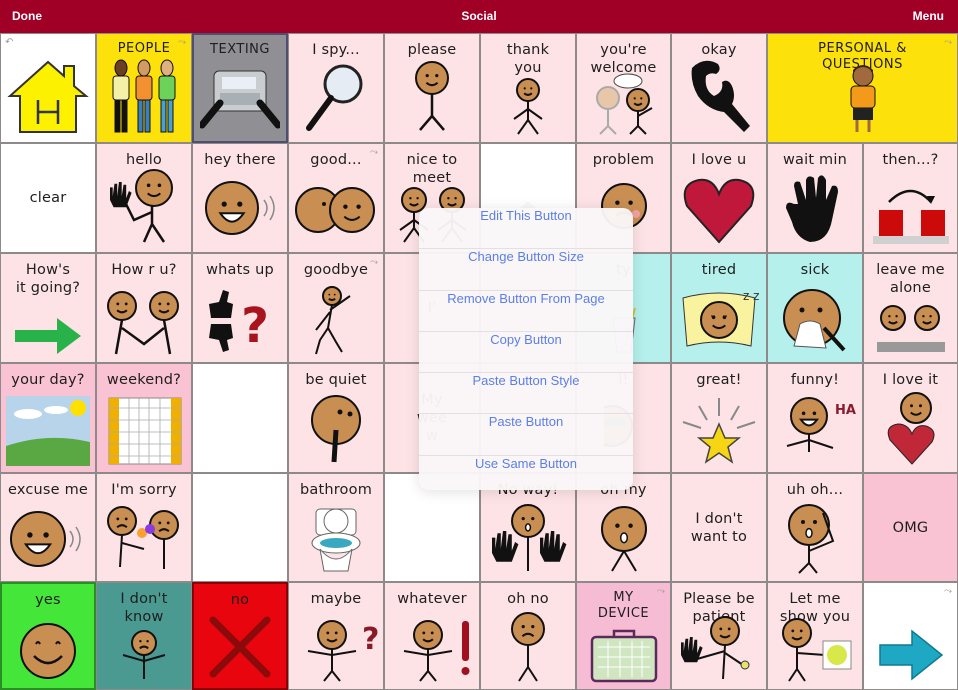 The image size is (958, 690). Describe the element at coordinates (815, 636) in the screenshot. I see `grid-button-let-me-show-you: Let me show you` at that location.